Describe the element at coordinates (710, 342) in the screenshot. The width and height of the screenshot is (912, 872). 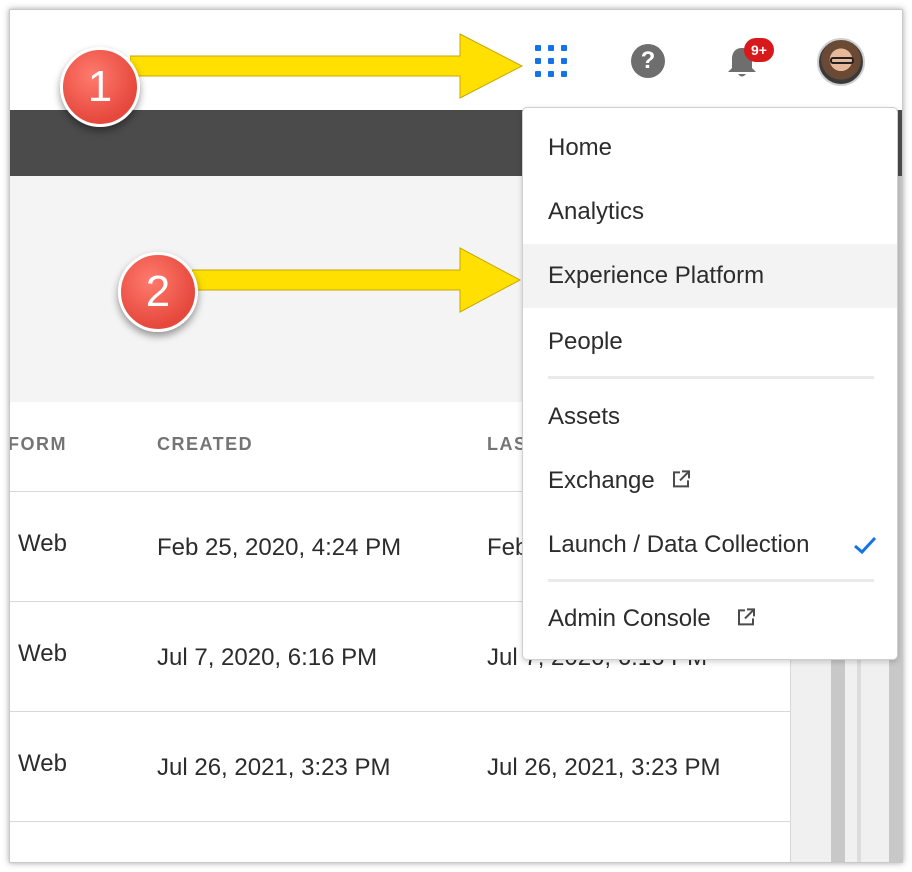
I see `menu-item-people: People` at that location.